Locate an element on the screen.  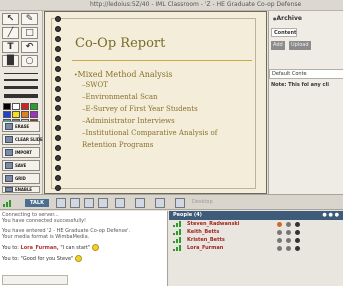
binder-rings is located at coordinates (59, 103).